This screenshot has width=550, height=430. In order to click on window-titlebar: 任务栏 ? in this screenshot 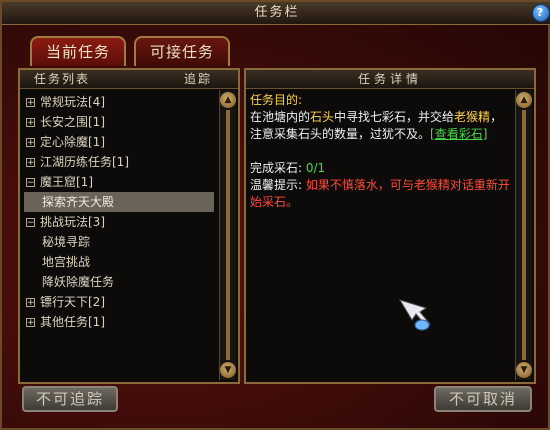, I will do `click(276, 13)`.